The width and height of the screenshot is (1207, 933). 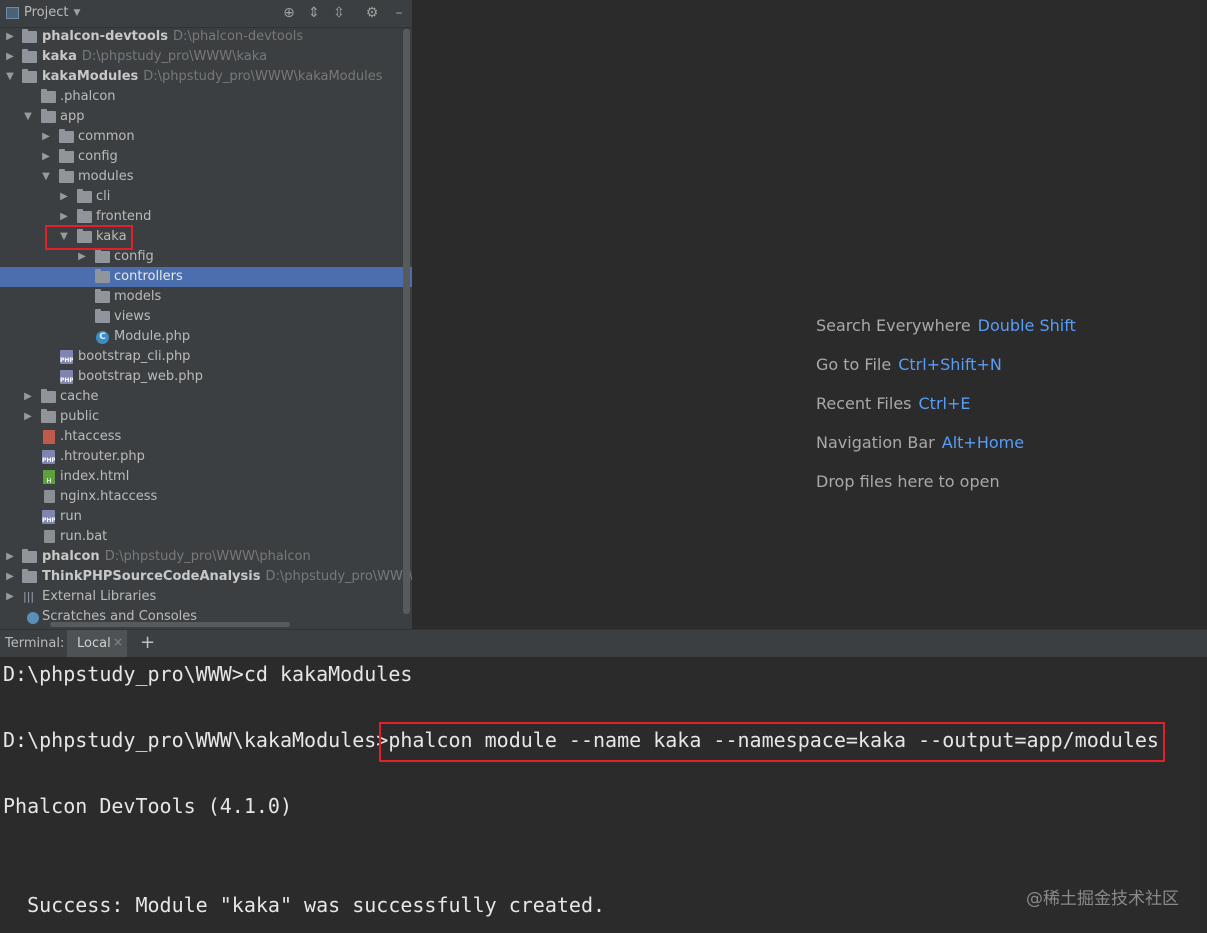 I want to click on hint-text: Search Everywhere, so click(x=893, y=325).